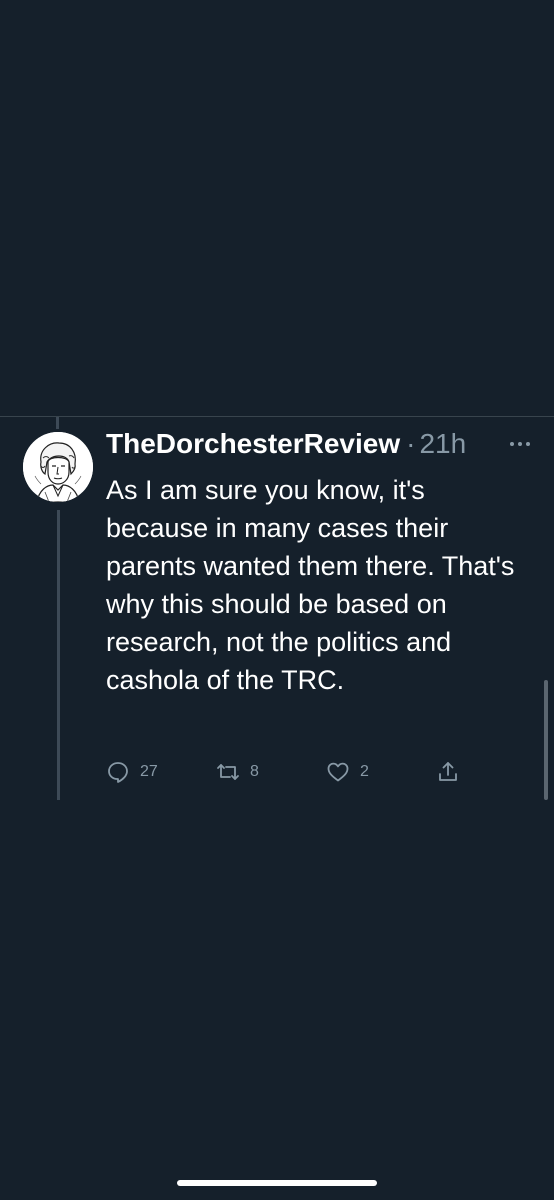 The height and width of the screenshot is (1200, 554). Describe the element at coordinates (57, 423) in the screenshot. I see `thread-line-top` at that location.